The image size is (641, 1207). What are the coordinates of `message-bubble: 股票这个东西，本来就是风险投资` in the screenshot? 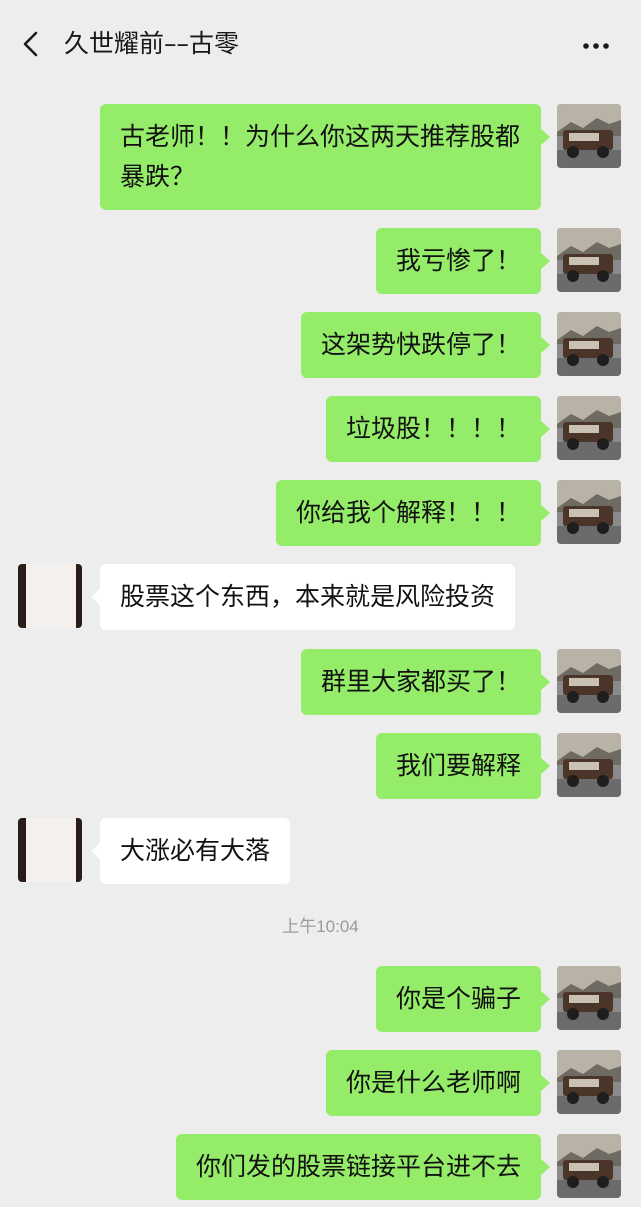 It's located at (303, 597).